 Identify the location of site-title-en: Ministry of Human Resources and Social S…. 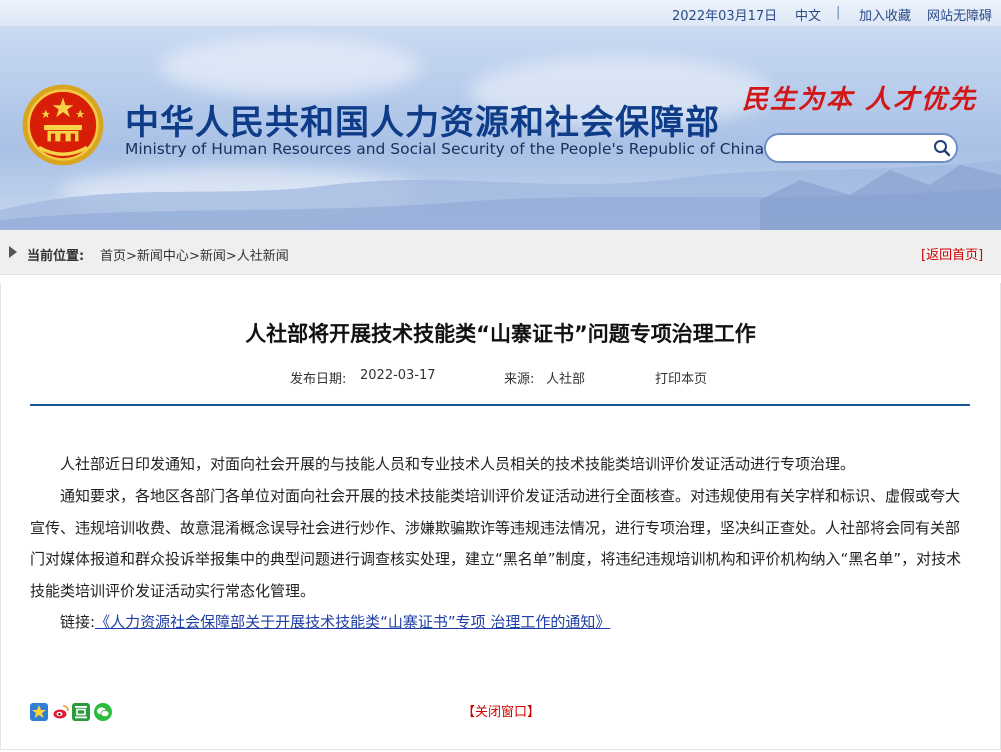
(445, 149).